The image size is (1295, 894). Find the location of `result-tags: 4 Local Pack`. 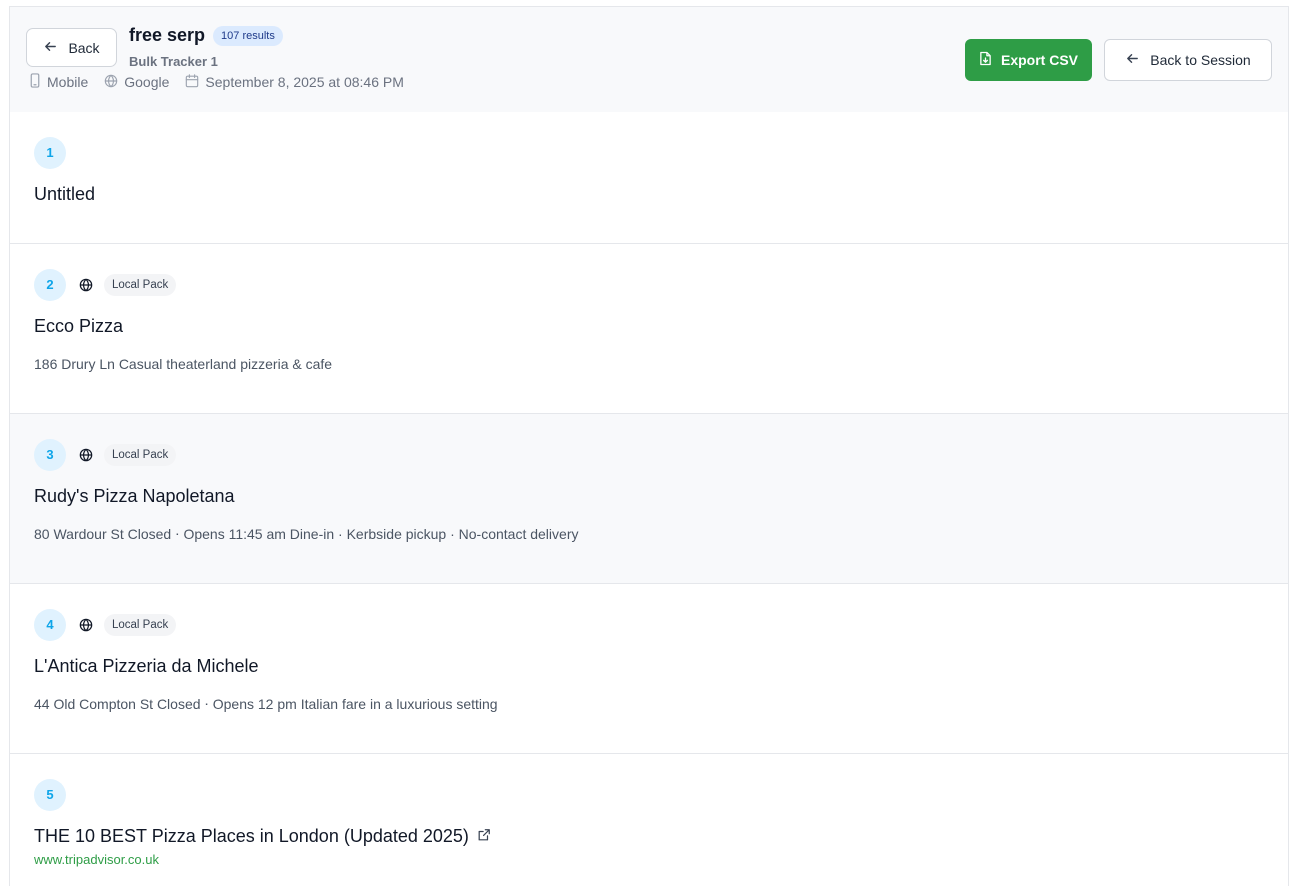

result-tags: 4 Local Pack is located at coordinates (649, 624).